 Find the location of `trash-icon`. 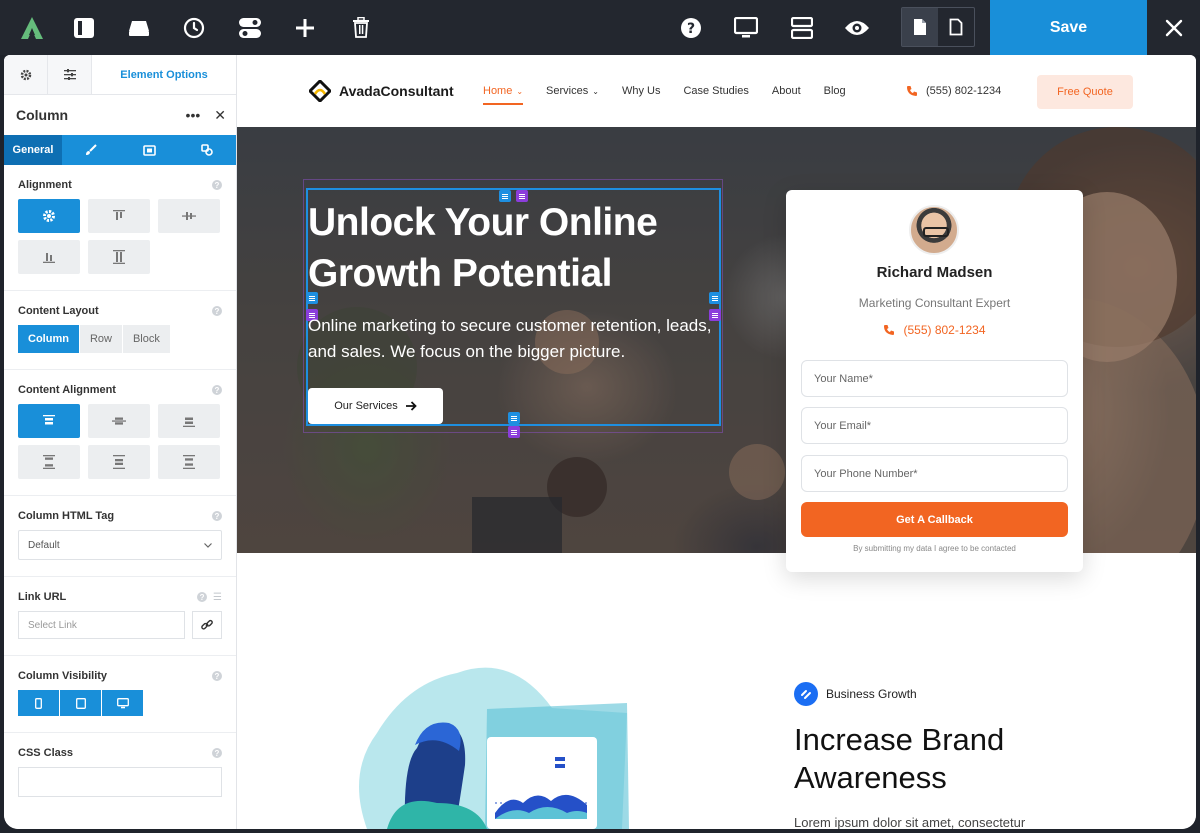

trash-icon is located at coordinates (361, 27).